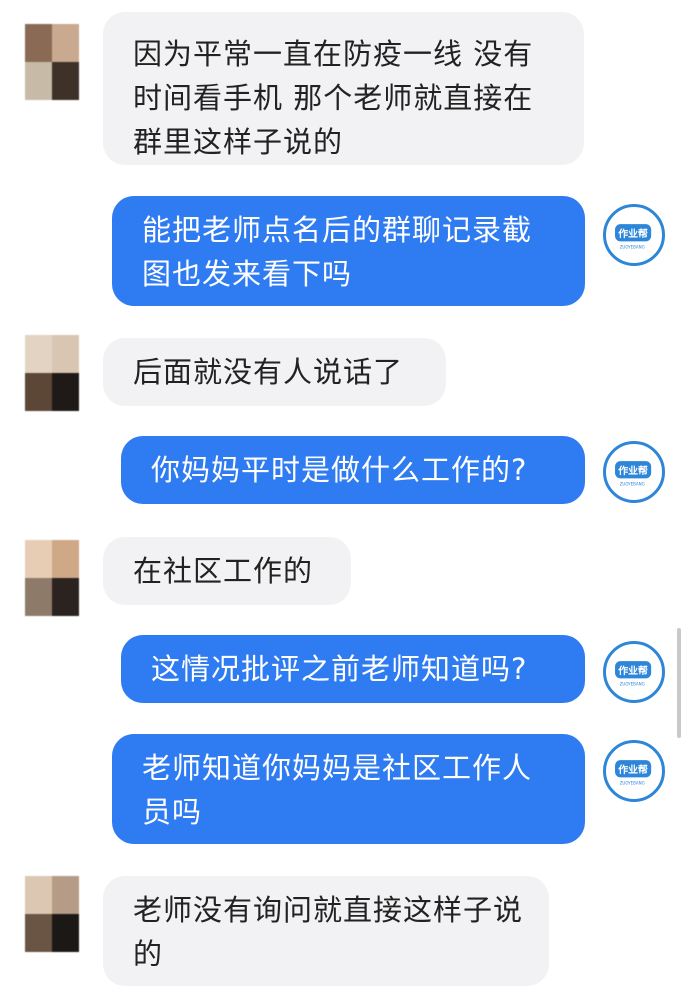  I want to click on message-bubble-incoming: 老师没有询问就直接这样子说的, so click(326, 931).